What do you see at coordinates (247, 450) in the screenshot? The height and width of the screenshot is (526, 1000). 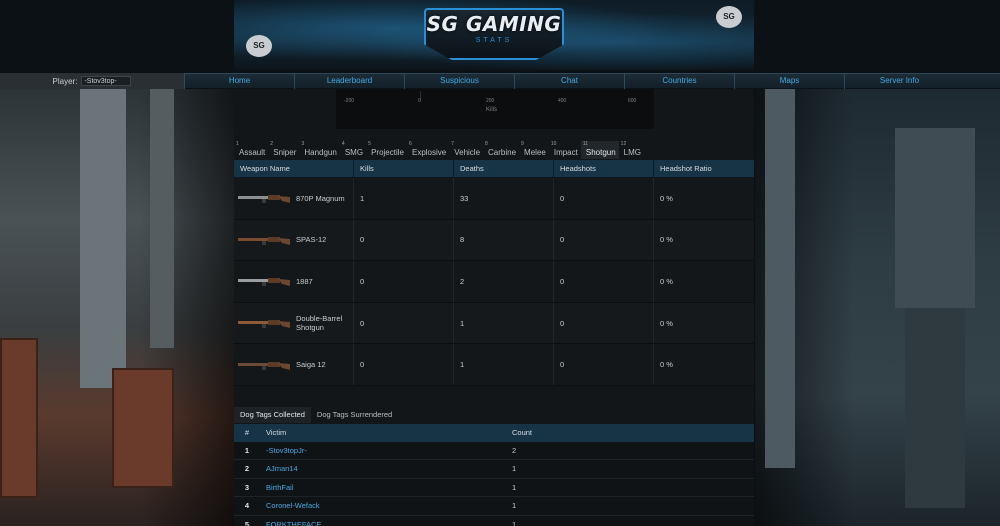 I see `rank-cell: 1` at bounding box center [247, 450].